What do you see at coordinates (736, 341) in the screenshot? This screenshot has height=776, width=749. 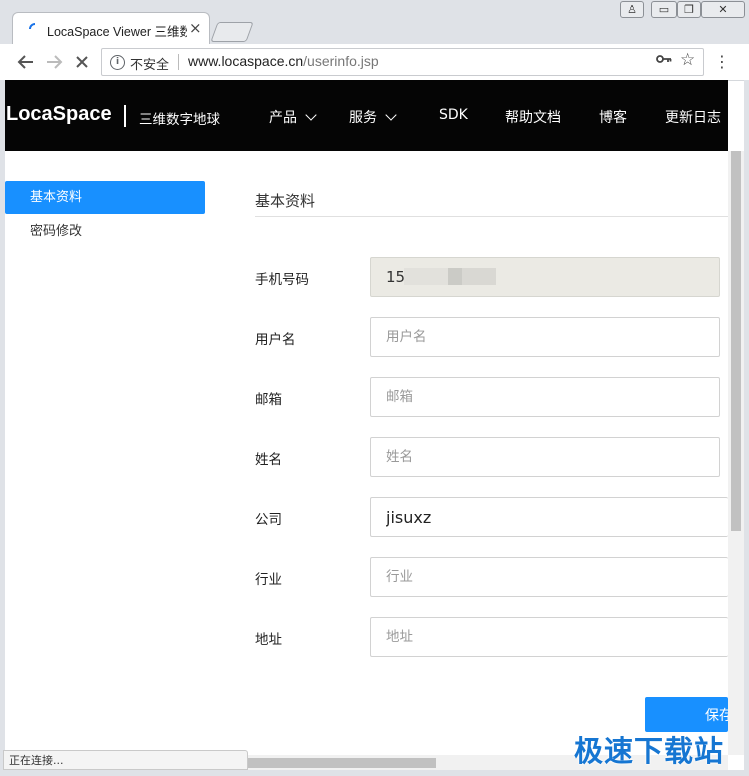 I see `vertical-scroll-thumb` at bounding box center [736, 341].